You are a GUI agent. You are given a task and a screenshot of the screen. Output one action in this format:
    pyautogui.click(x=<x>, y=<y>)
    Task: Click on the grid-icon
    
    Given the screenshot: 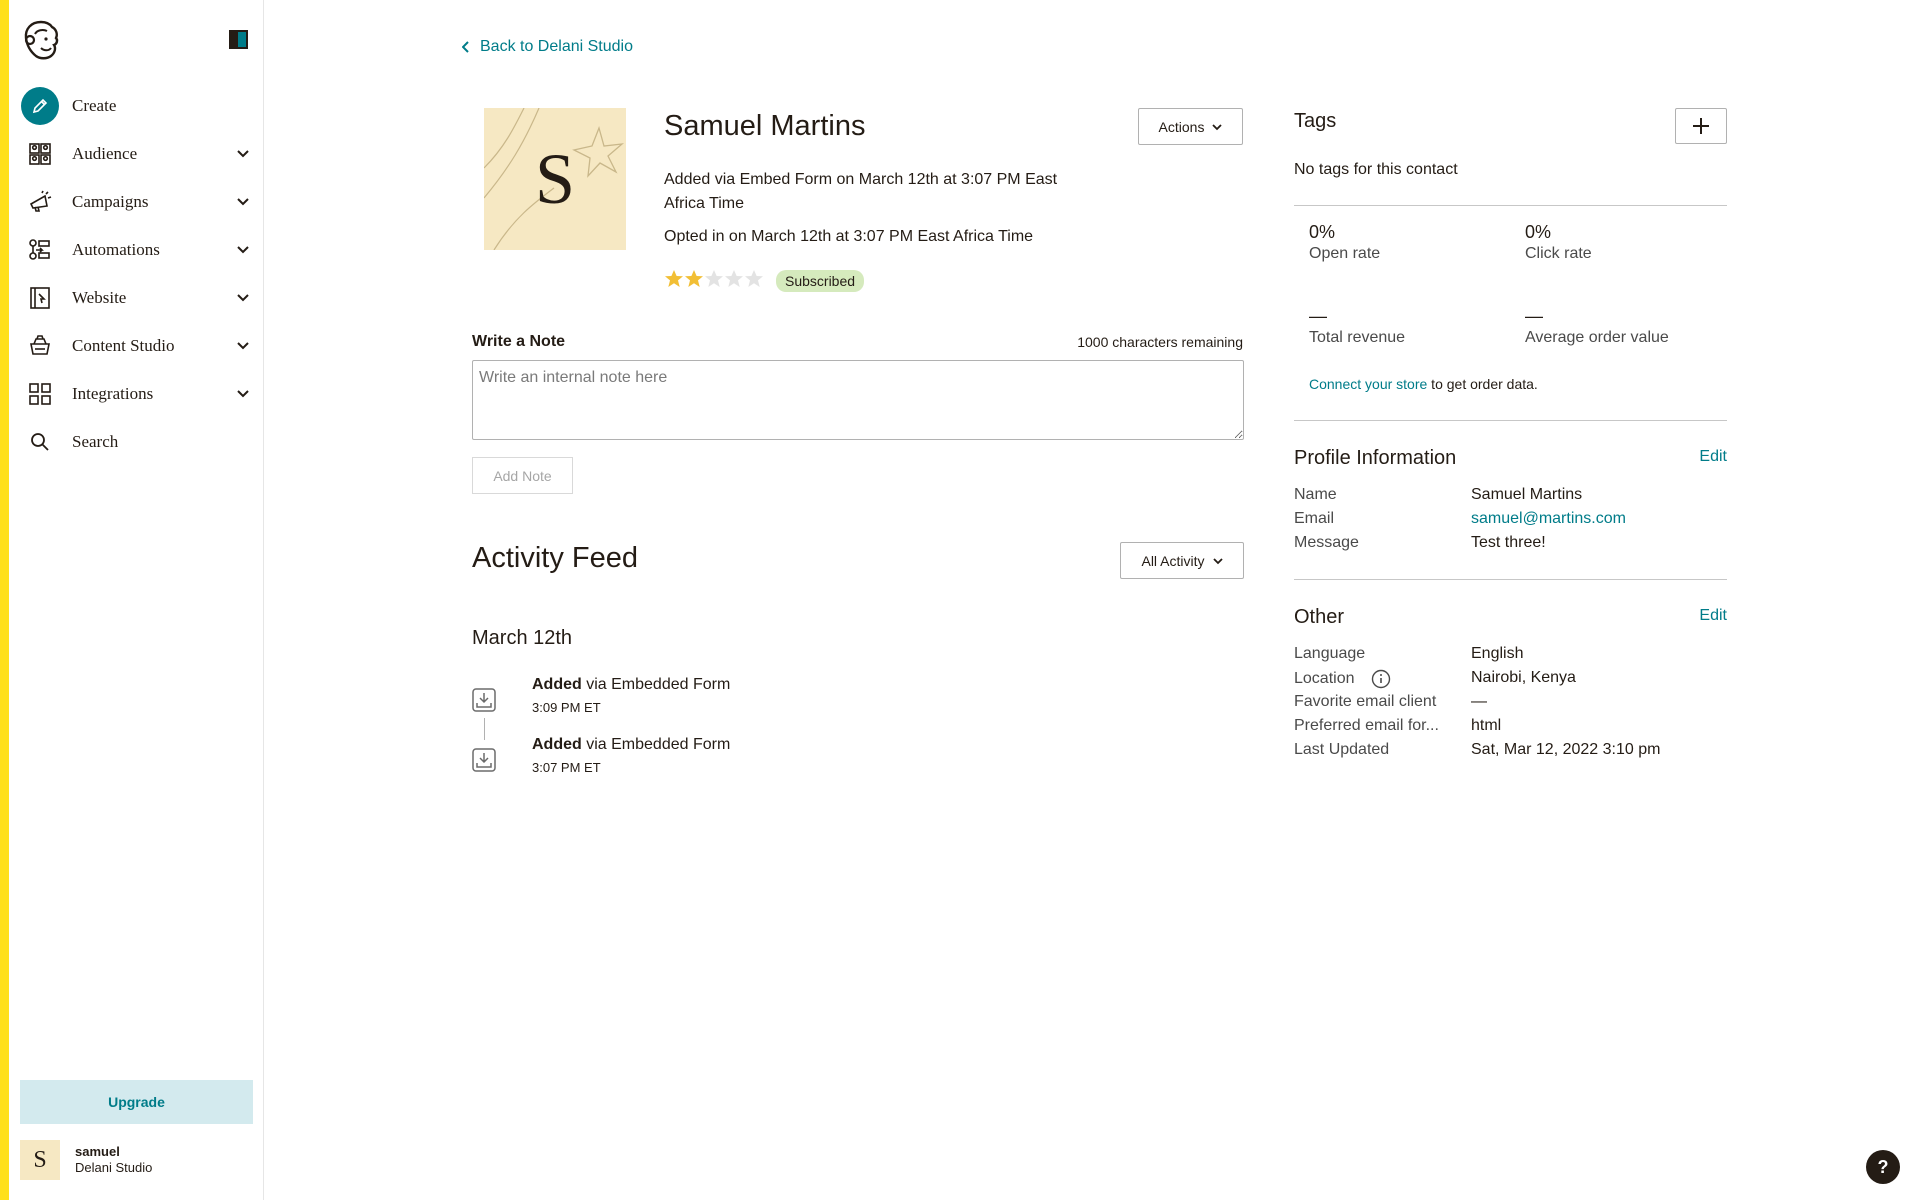 What is the action you would take?
    pyautogui.click(x=40, y=394)
    